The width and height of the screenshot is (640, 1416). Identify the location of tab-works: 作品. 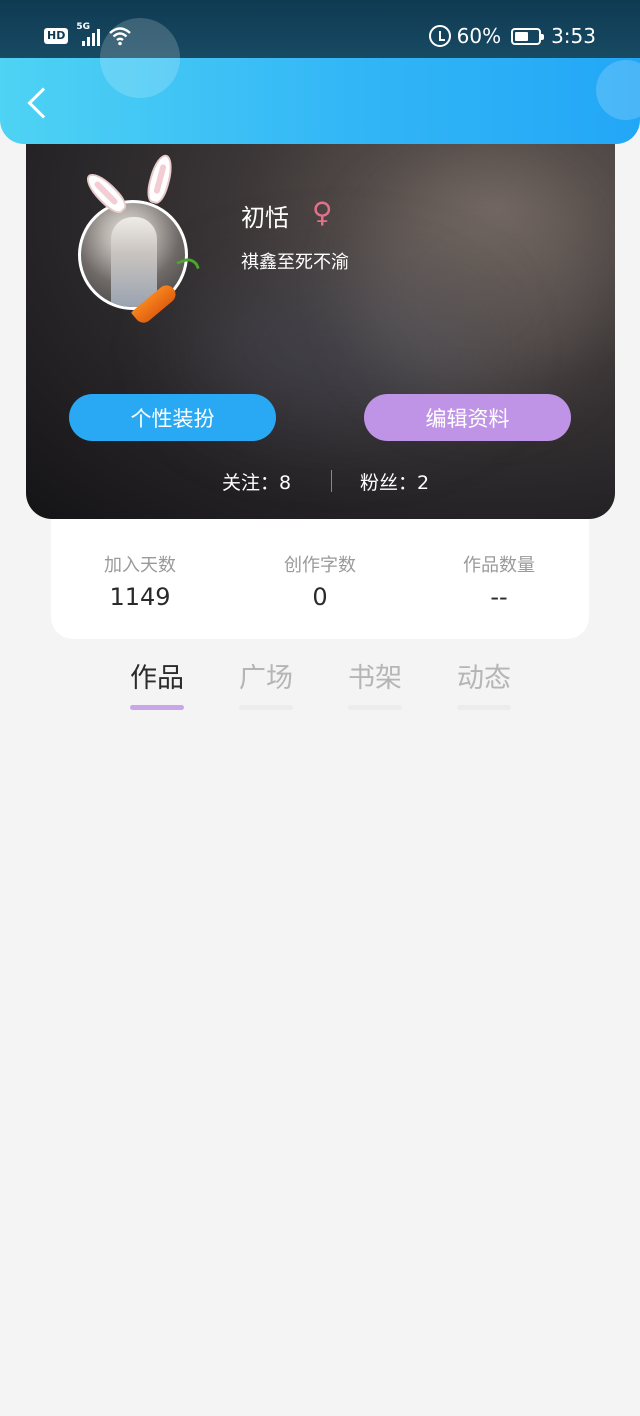
(157, 683).